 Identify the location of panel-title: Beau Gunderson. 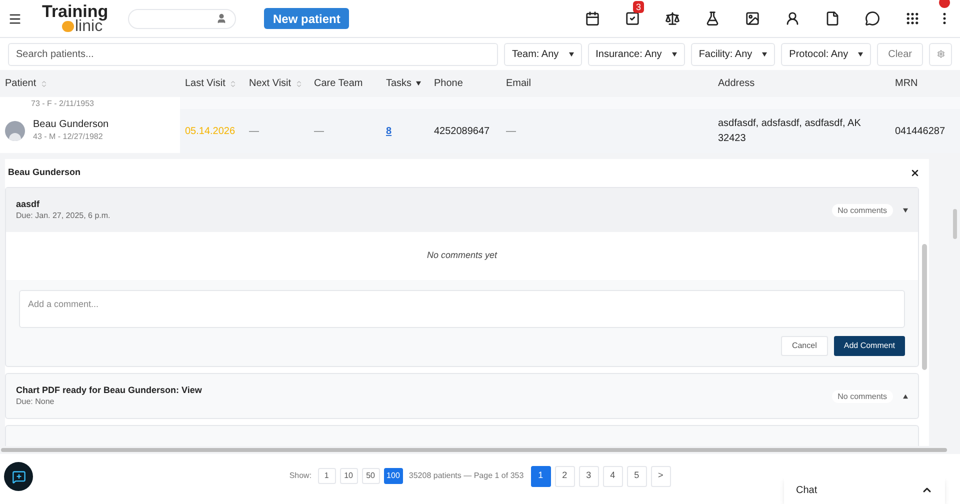
(44, 173).